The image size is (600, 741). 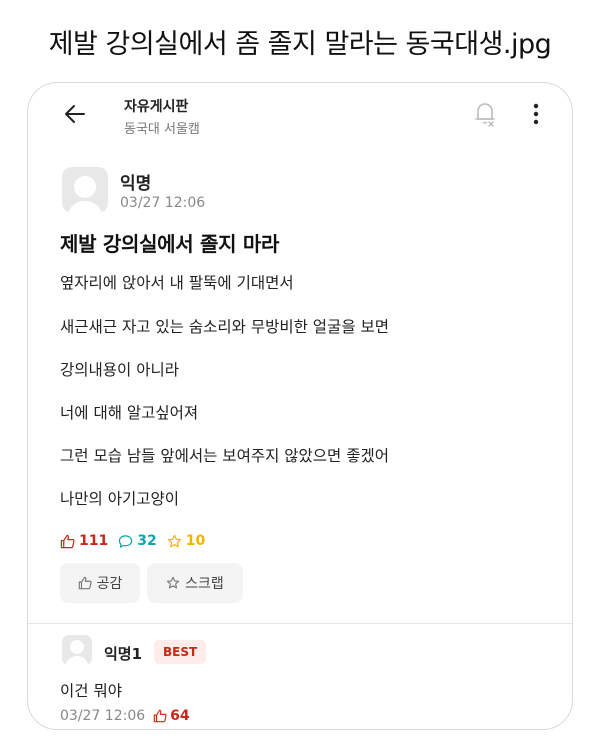 I want to click on board-title: 자유게시판, so click(x=156, y=107).